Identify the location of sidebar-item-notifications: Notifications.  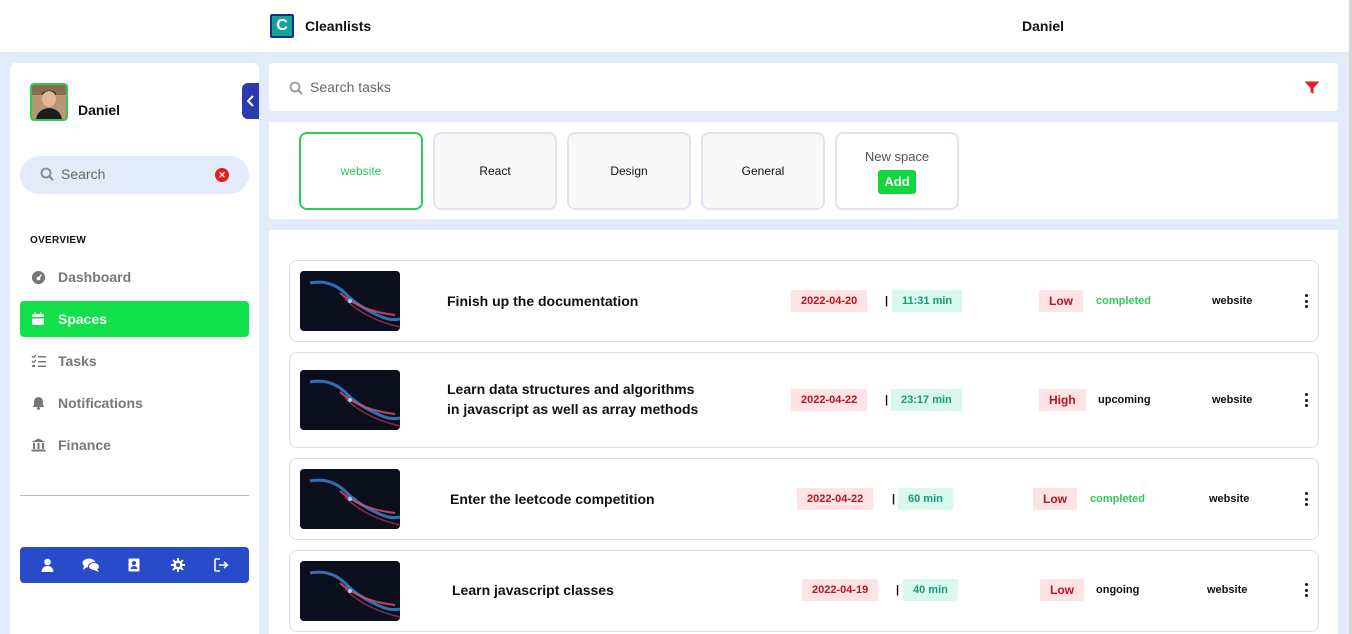
(134, 403).